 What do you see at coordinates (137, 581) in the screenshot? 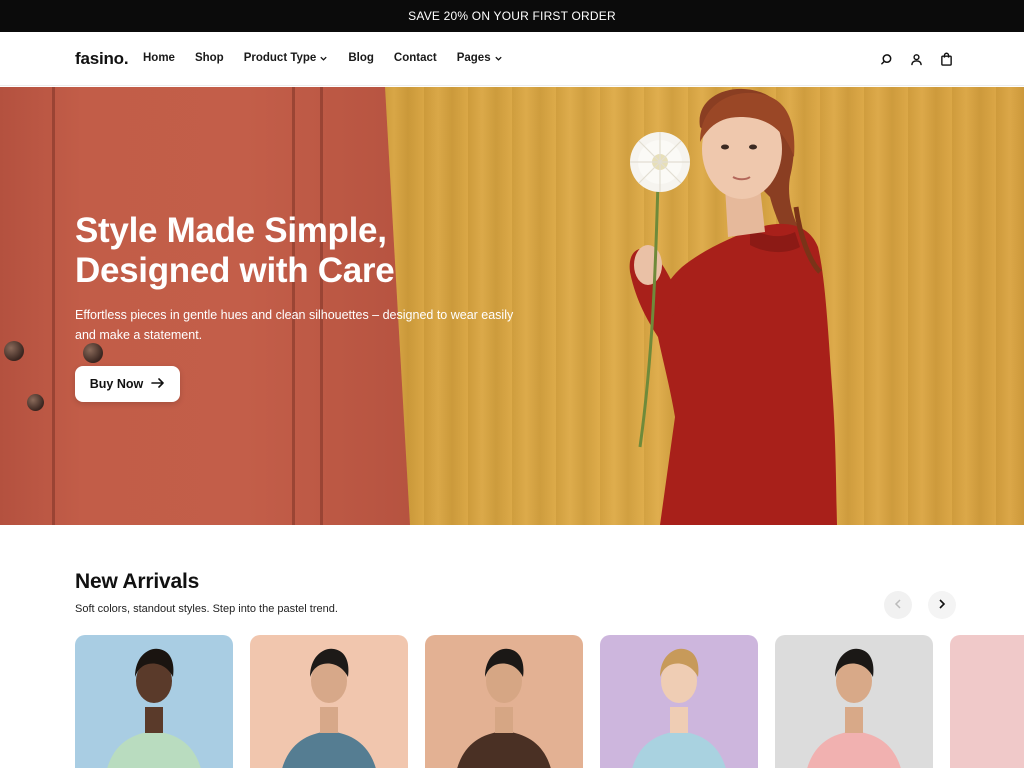
I see `section-title: New Arrivals` at bounding box center [137, 581].